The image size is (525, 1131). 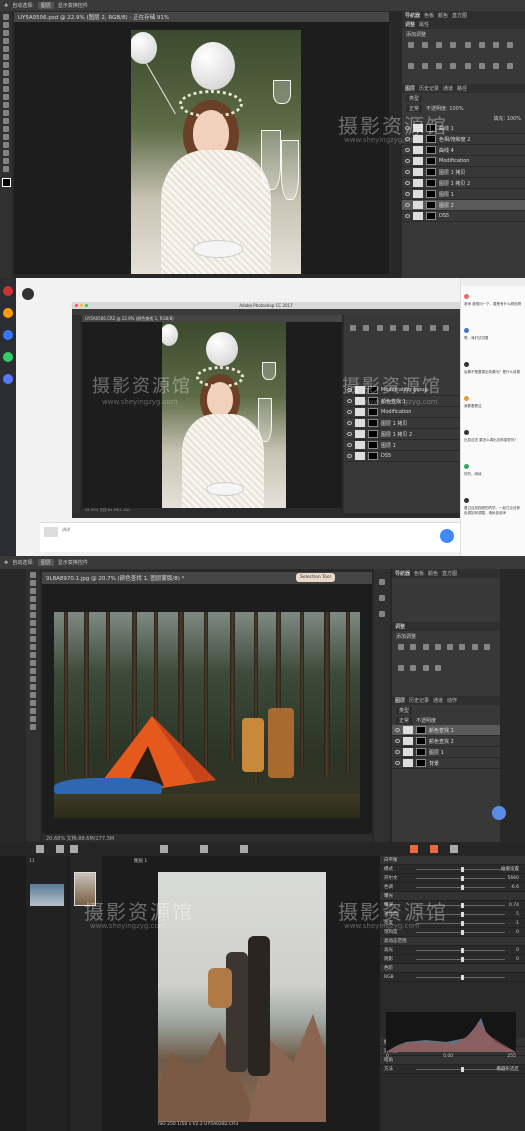 I want to click on hand-icon, so click(x=6, y=161).